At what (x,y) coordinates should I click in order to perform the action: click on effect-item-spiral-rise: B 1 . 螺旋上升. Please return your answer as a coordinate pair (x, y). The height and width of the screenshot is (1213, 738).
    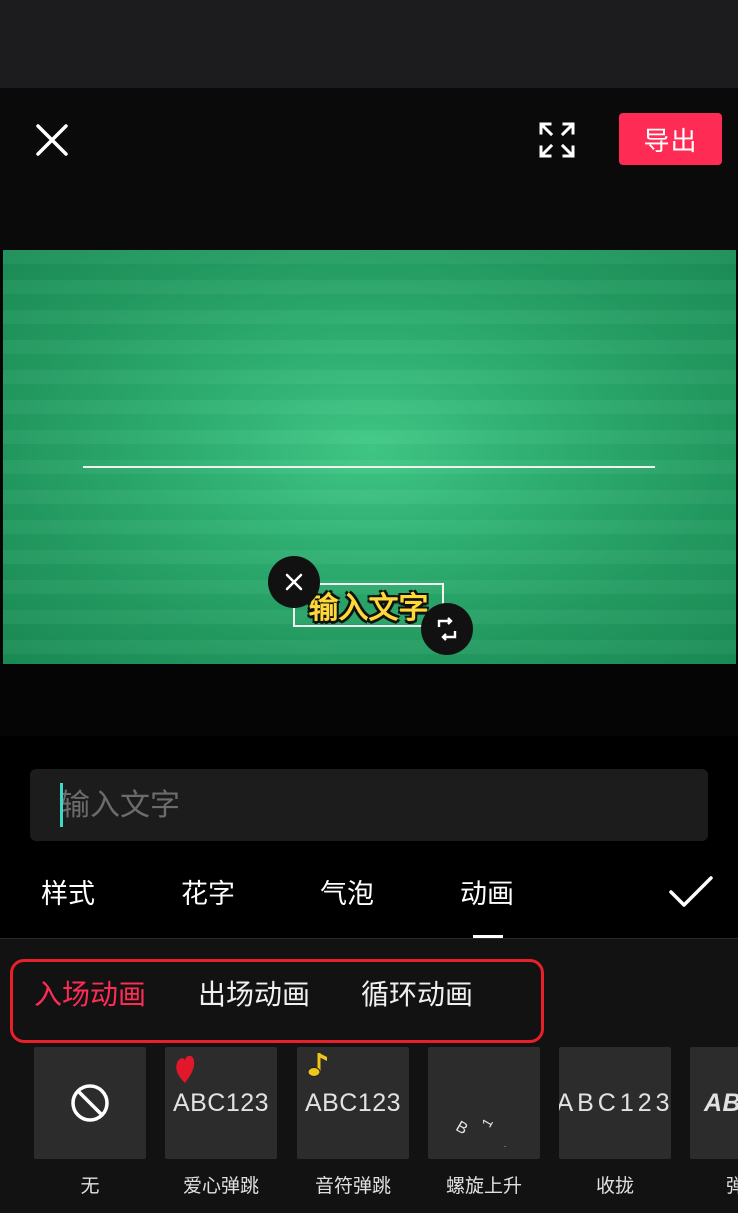
    Looking at the image, I should click on (484, 1122).